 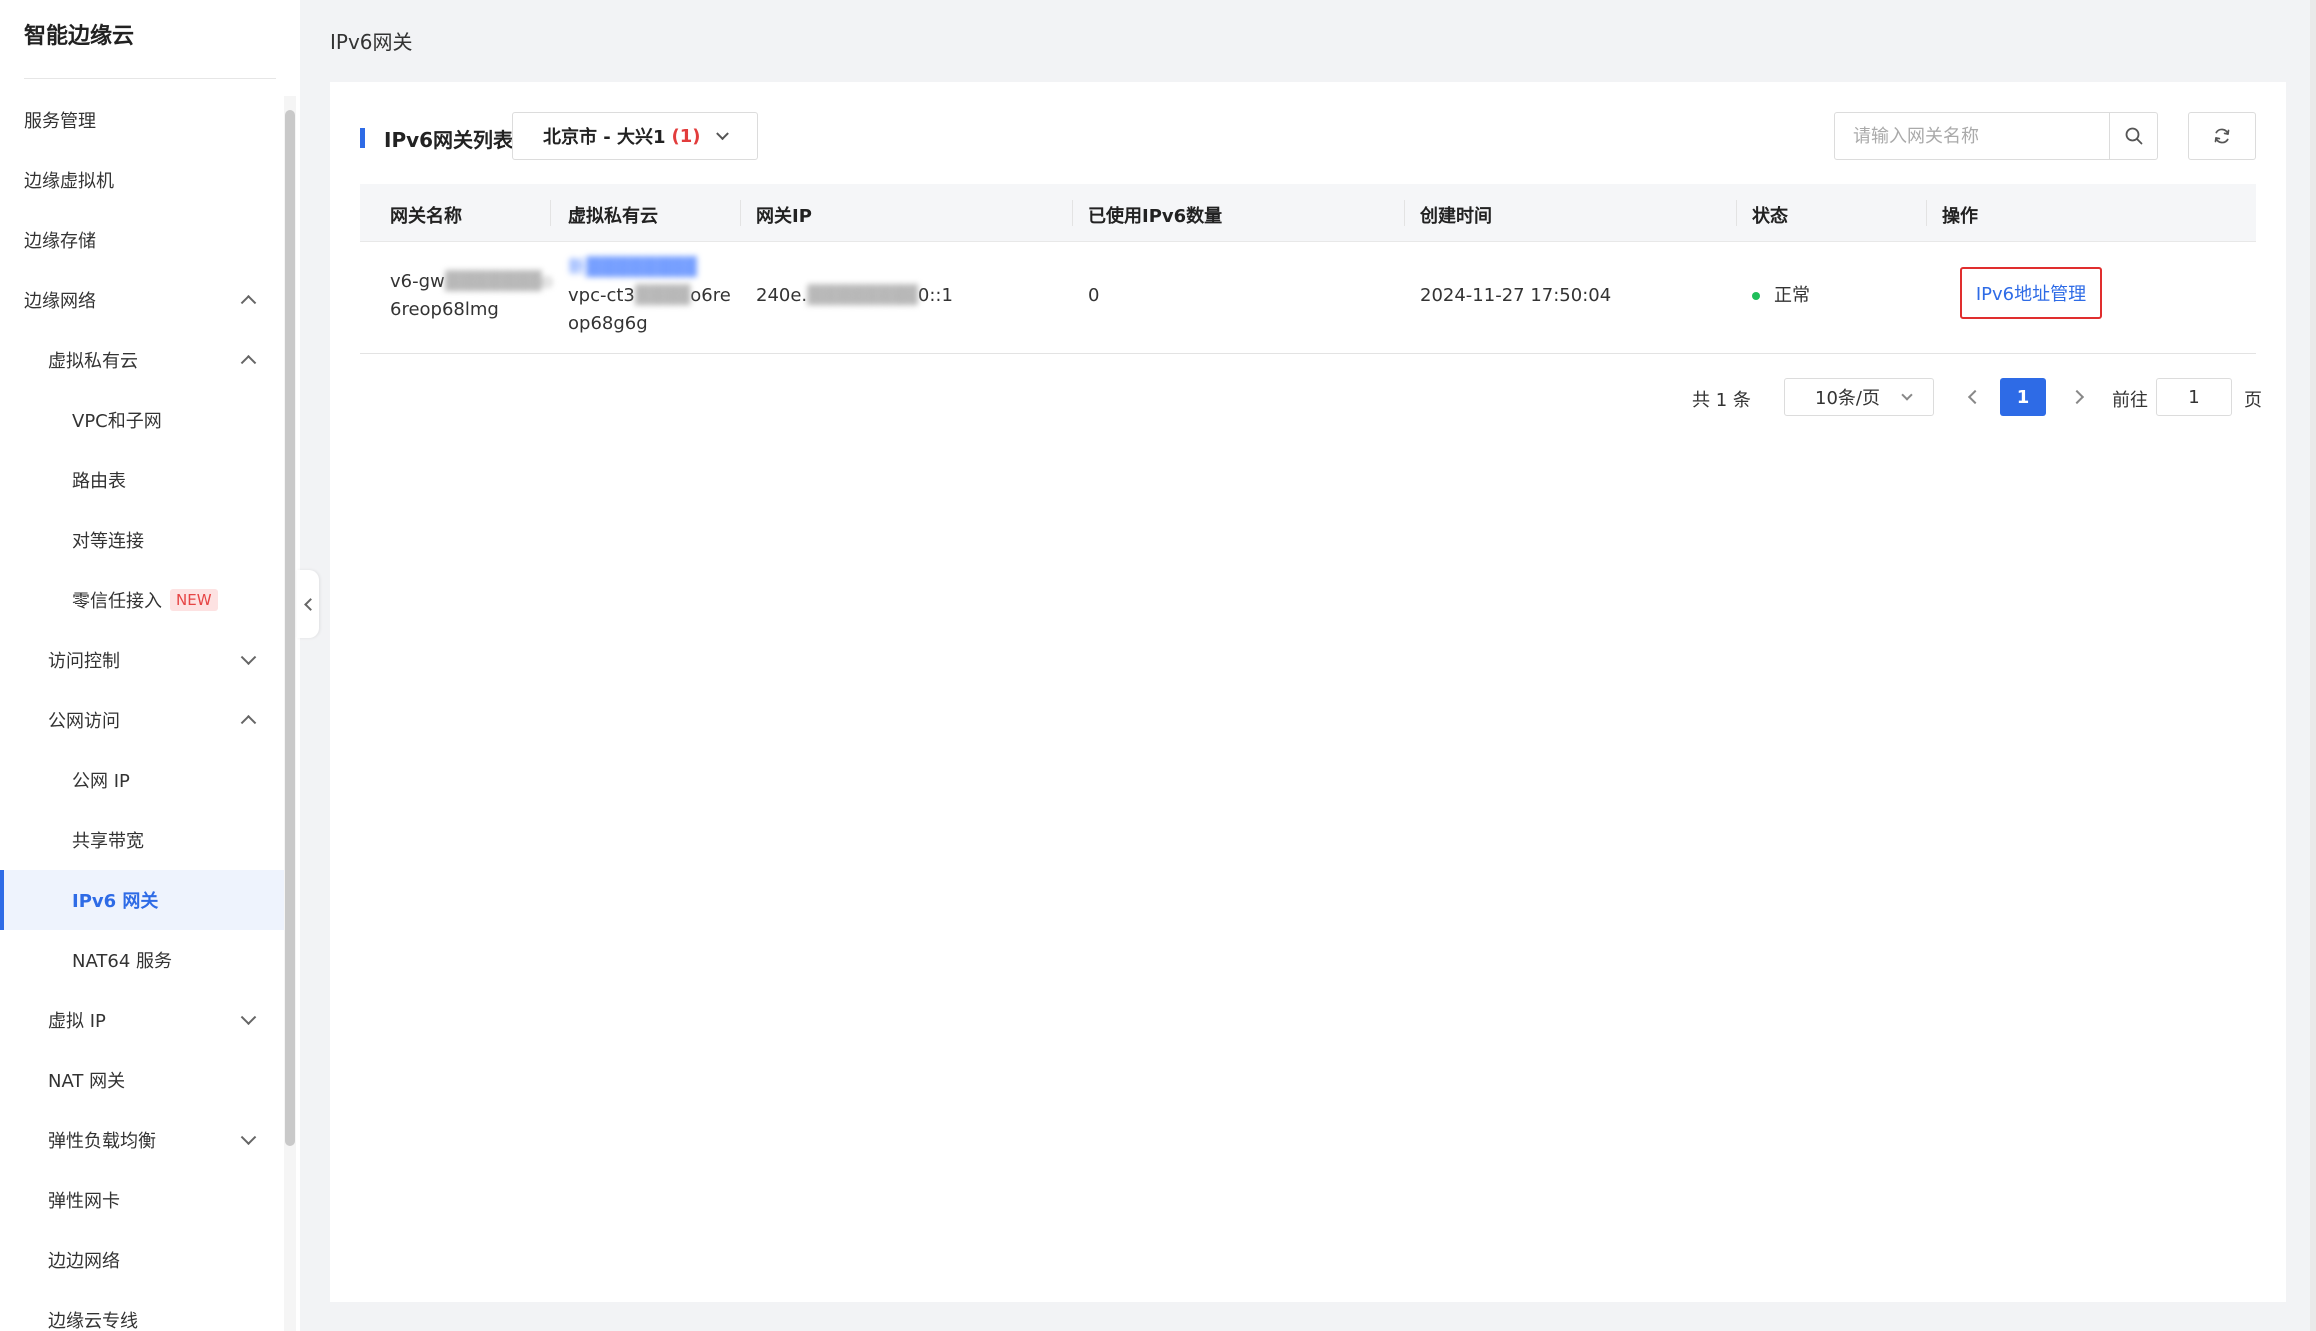 What do you see at coordinates (79, 36) in the screenshot?
I see `brand-title: 智能边缘云` at bounding box center [79, 36].